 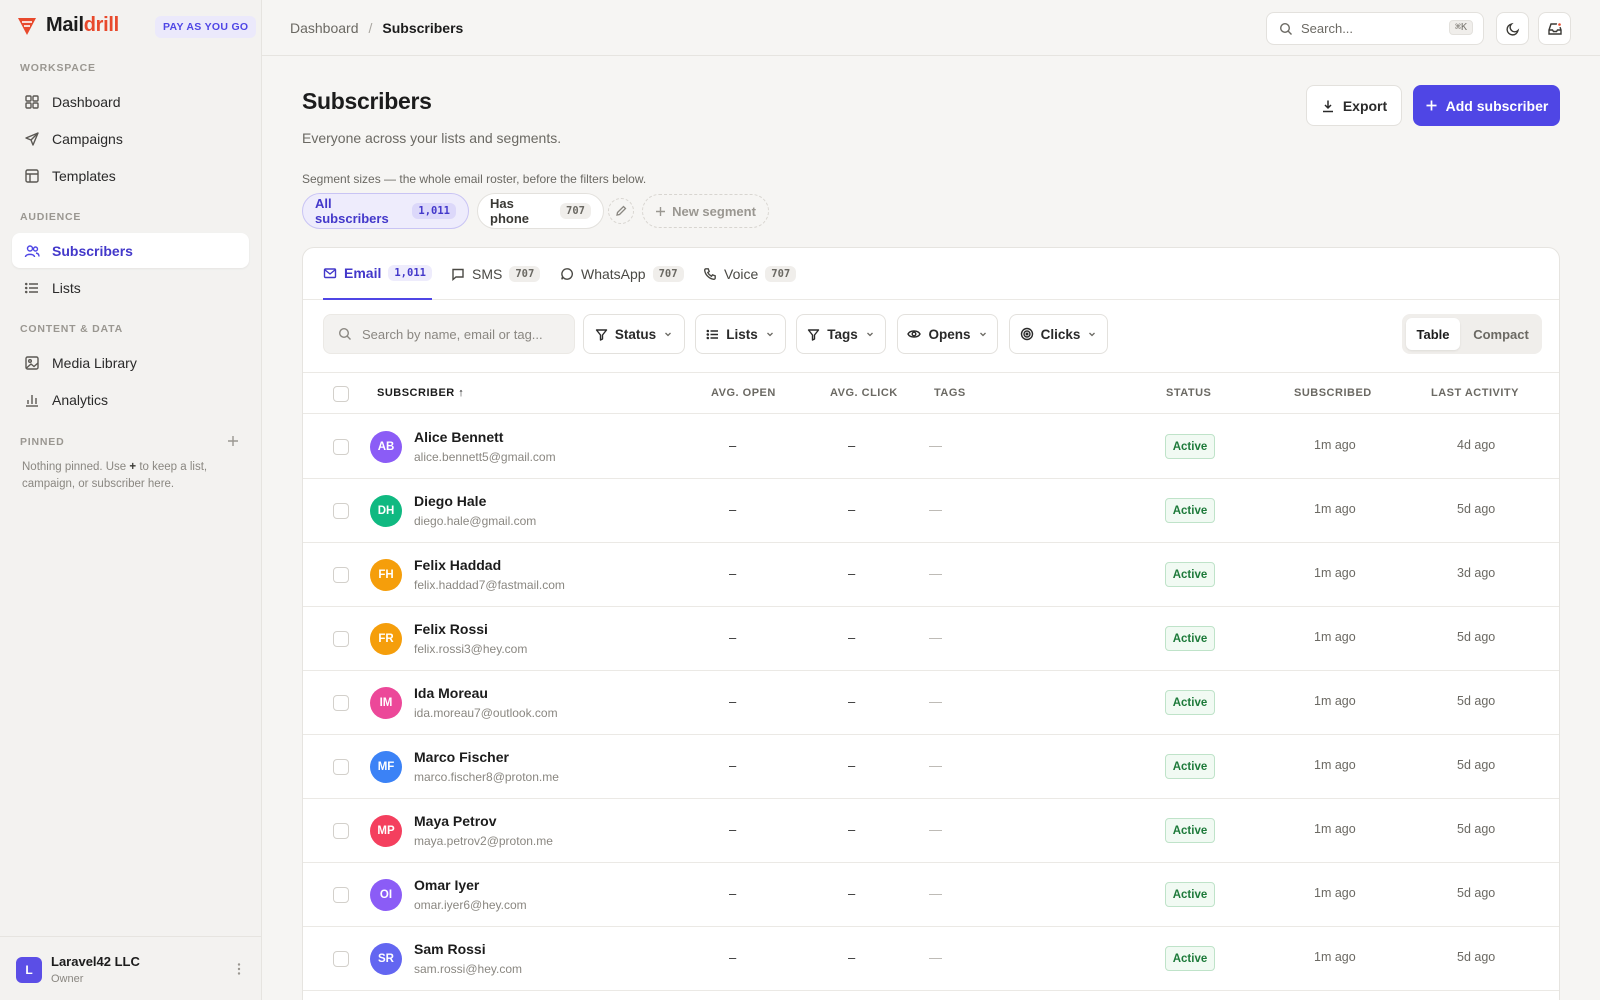 I want to click on subscriber-name: Felix Haddad, so click(x=457, y=565).